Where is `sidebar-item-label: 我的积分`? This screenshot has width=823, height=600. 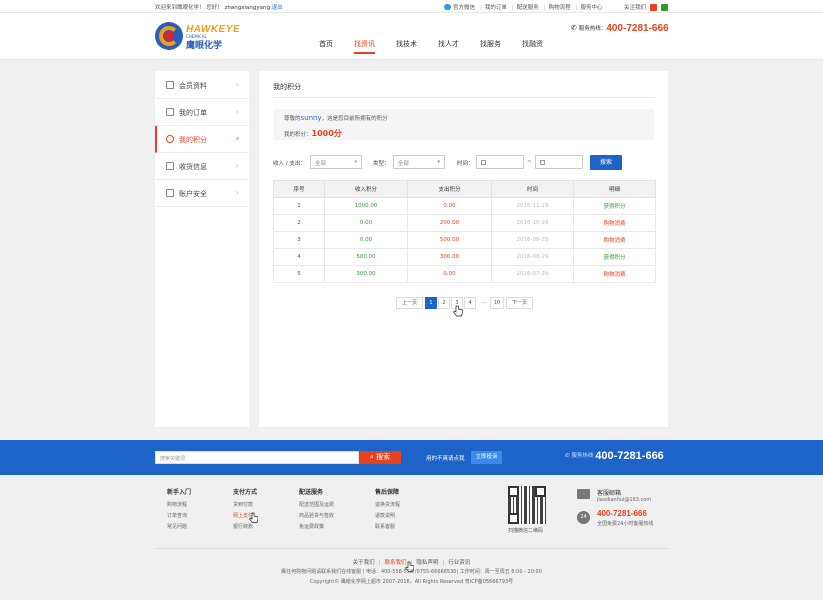 sidebar-item-label: 我的积分 is located at coordinates (193, 140).